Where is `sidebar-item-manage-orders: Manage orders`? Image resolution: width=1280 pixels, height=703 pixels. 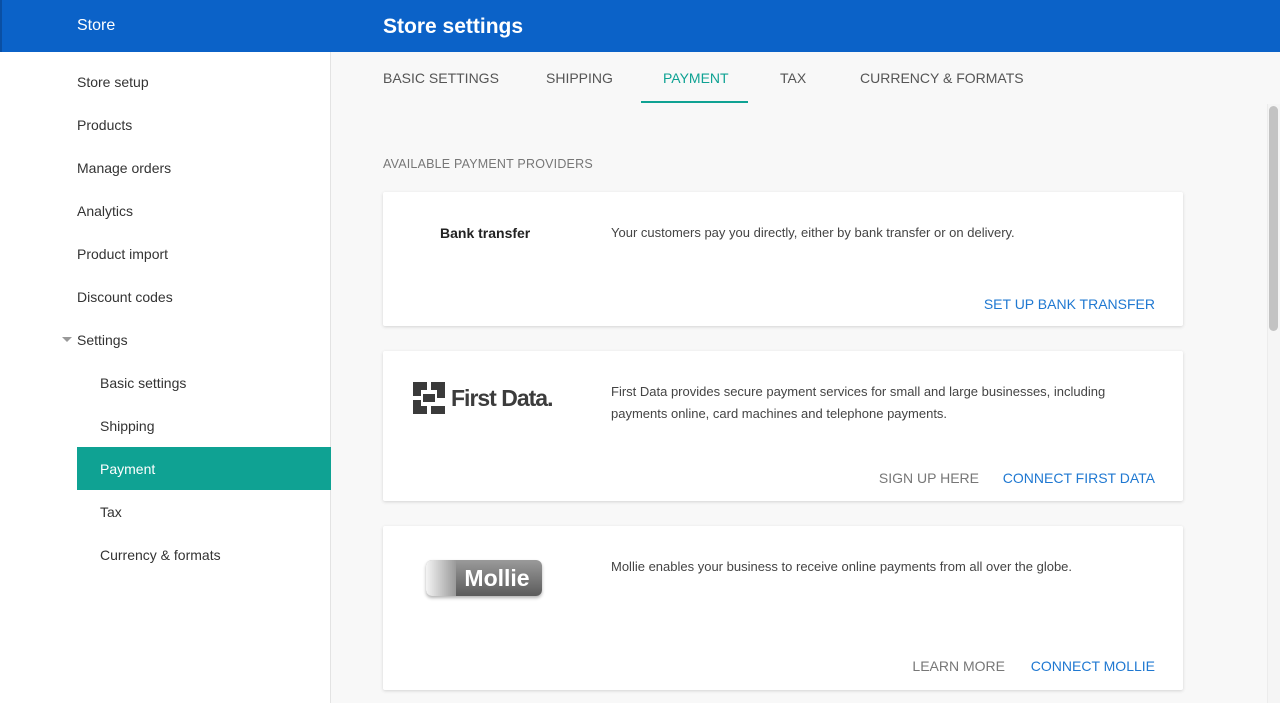 sidebar-item-manage-orders: Manage orders is located at coordinates (204, 167).